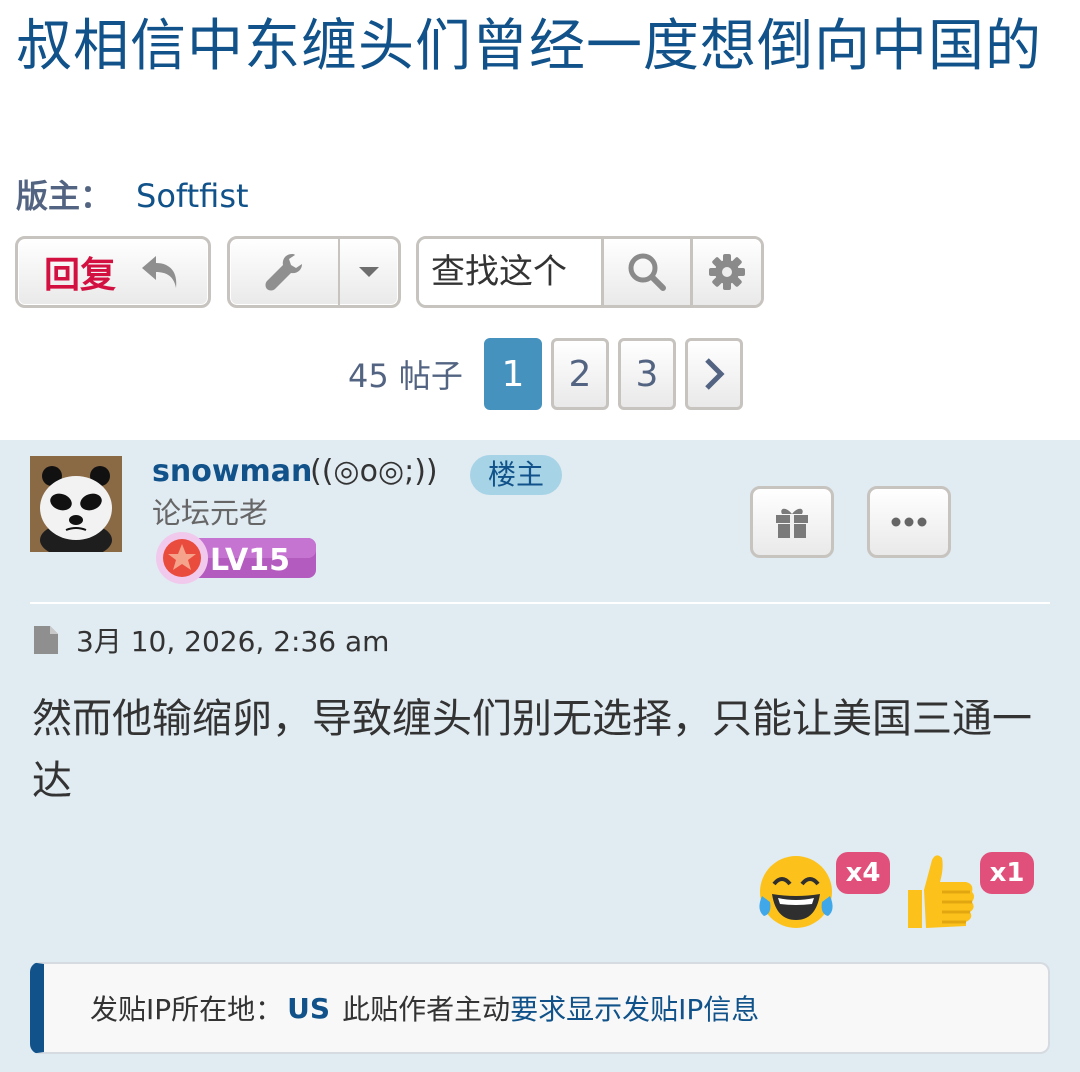  Describe the element at coordinates (529, 46) in the screenshot. I see `topic-title: 叔相信中东缠头们曾经一度想倒向中国的` at that location.